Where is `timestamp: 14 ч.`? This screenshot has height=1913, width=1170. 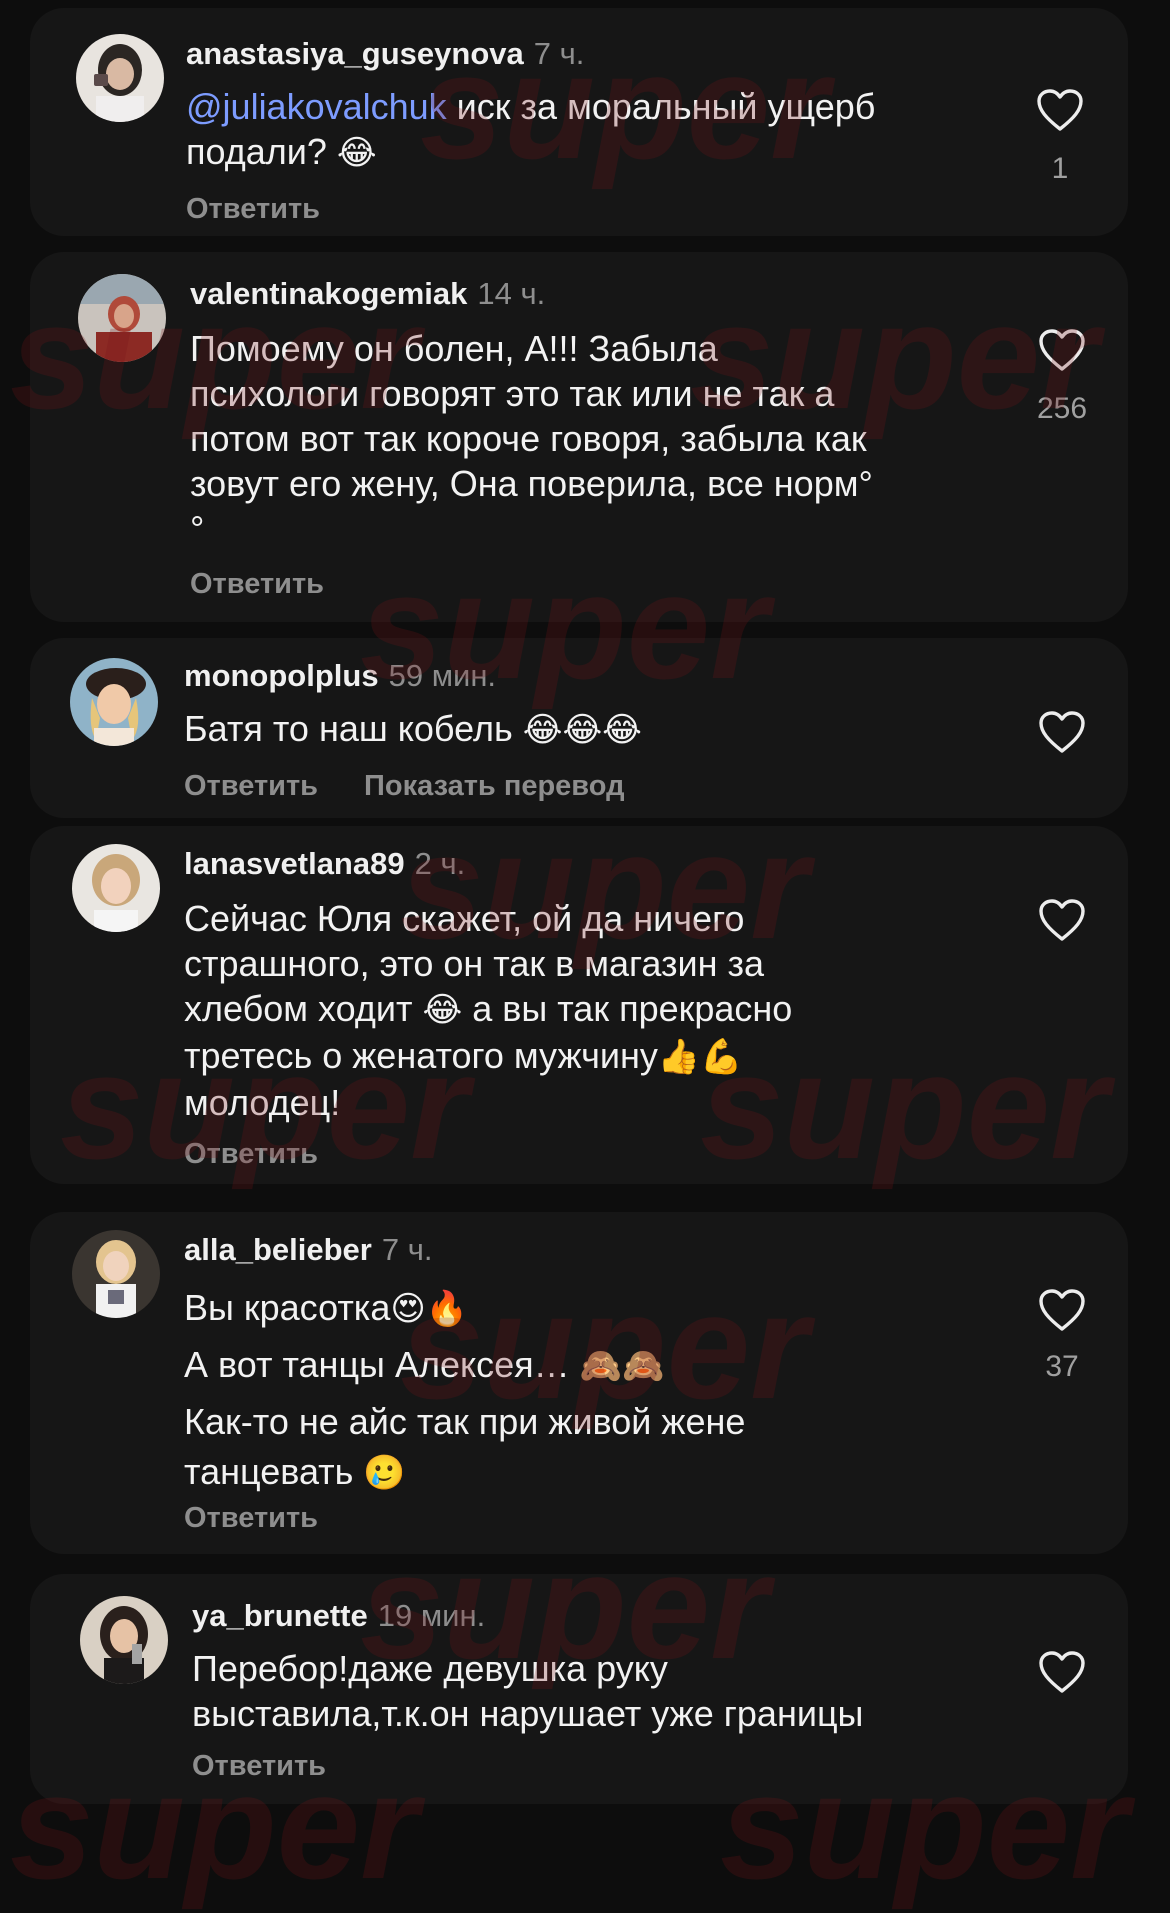 timestamp: 14 ч. is located at coordinates (511, 293).